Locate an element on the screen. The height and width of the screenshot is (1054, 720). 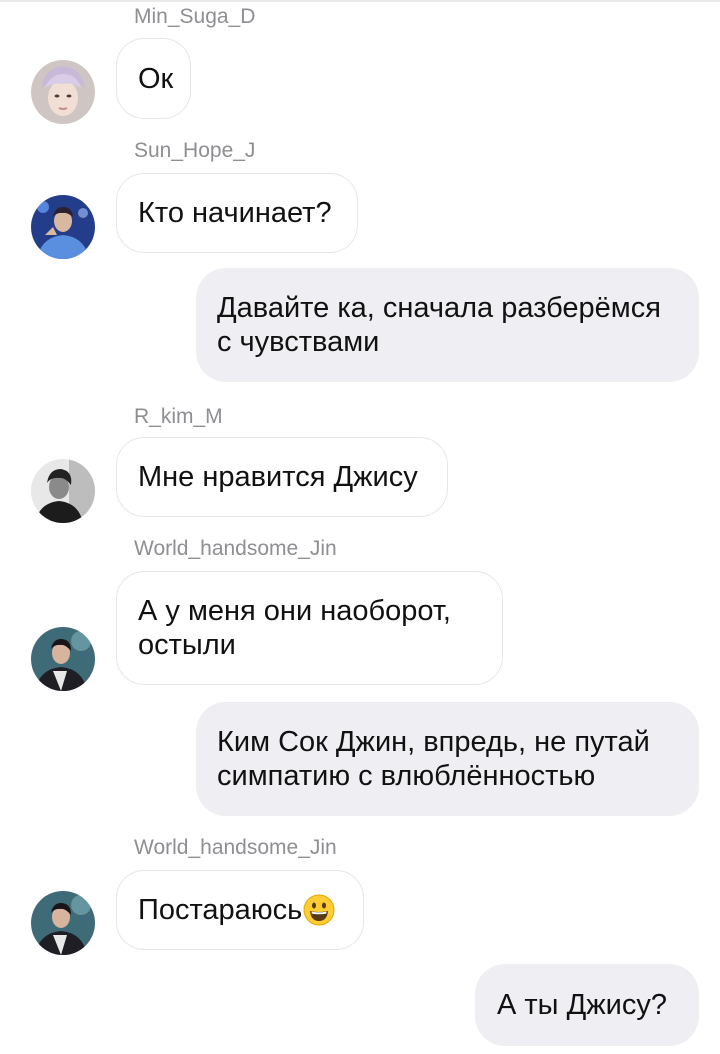
message-text-line: А у меня они наоборот, is located at coordinates (294, 611).